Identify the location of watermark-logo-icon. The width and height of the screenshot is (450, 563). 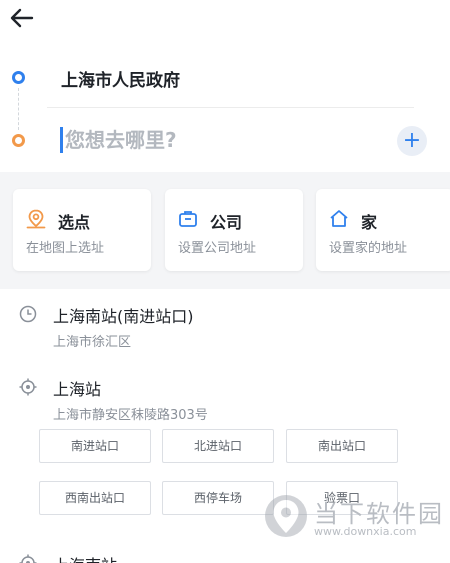
(286, 516).